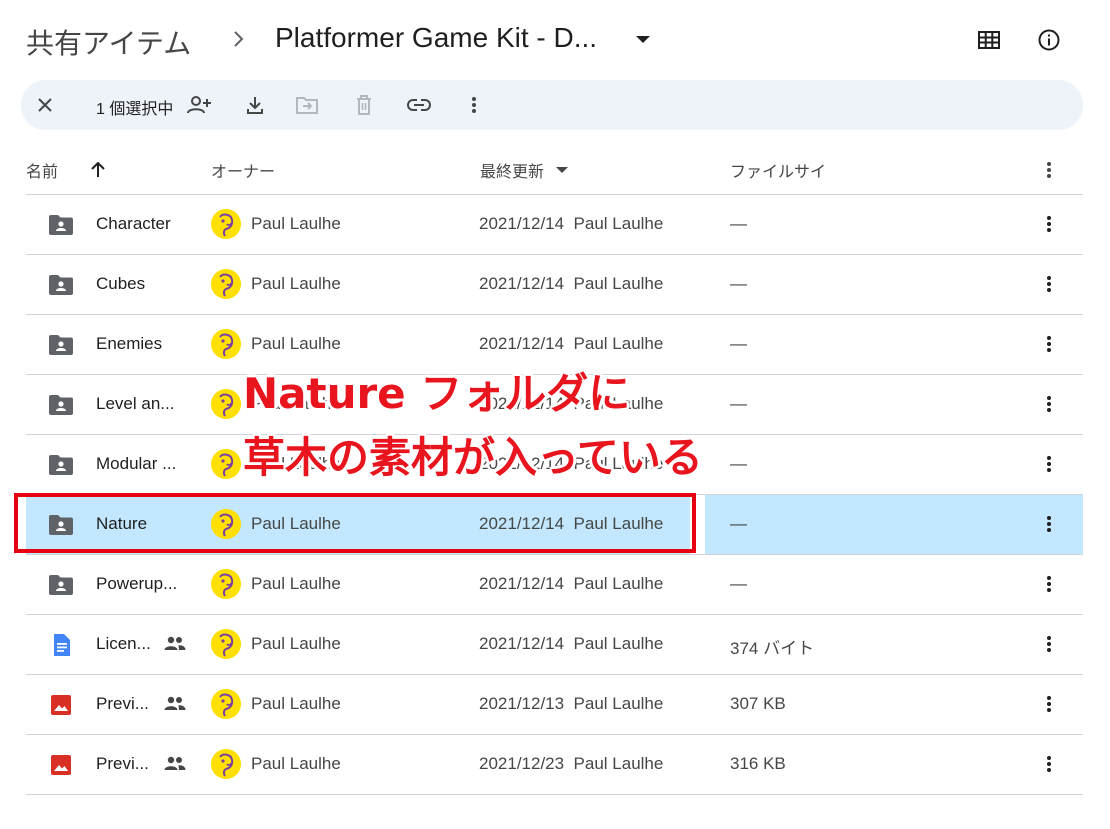 This screenshot has width=1110, height=829. I want to click on modified-date: 2021/12/23, so click(522, 763).